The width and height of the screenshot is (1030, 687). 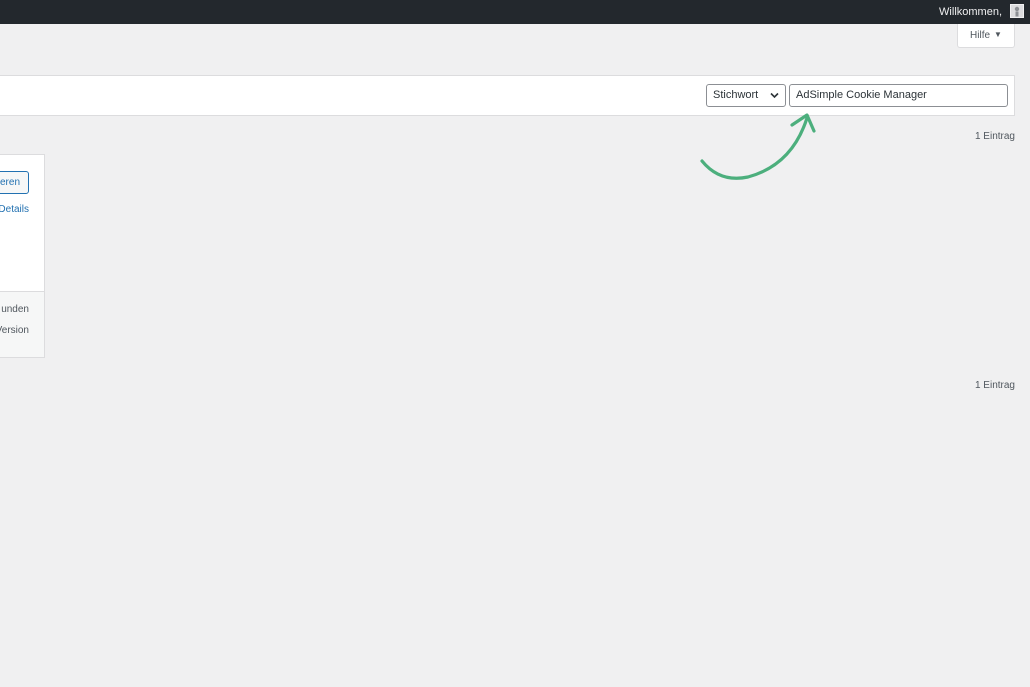 I want to click on chevron-down-icon, so click(x=774, y=95).